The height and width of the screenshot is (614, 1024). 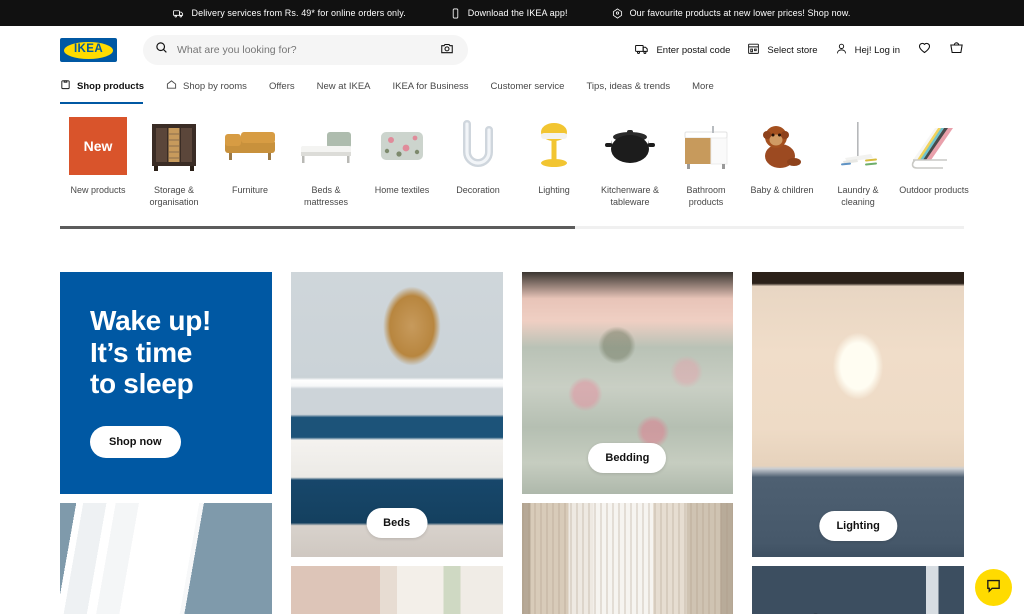 I want to click on wall-clock-photo, so click(x=858, y=590).